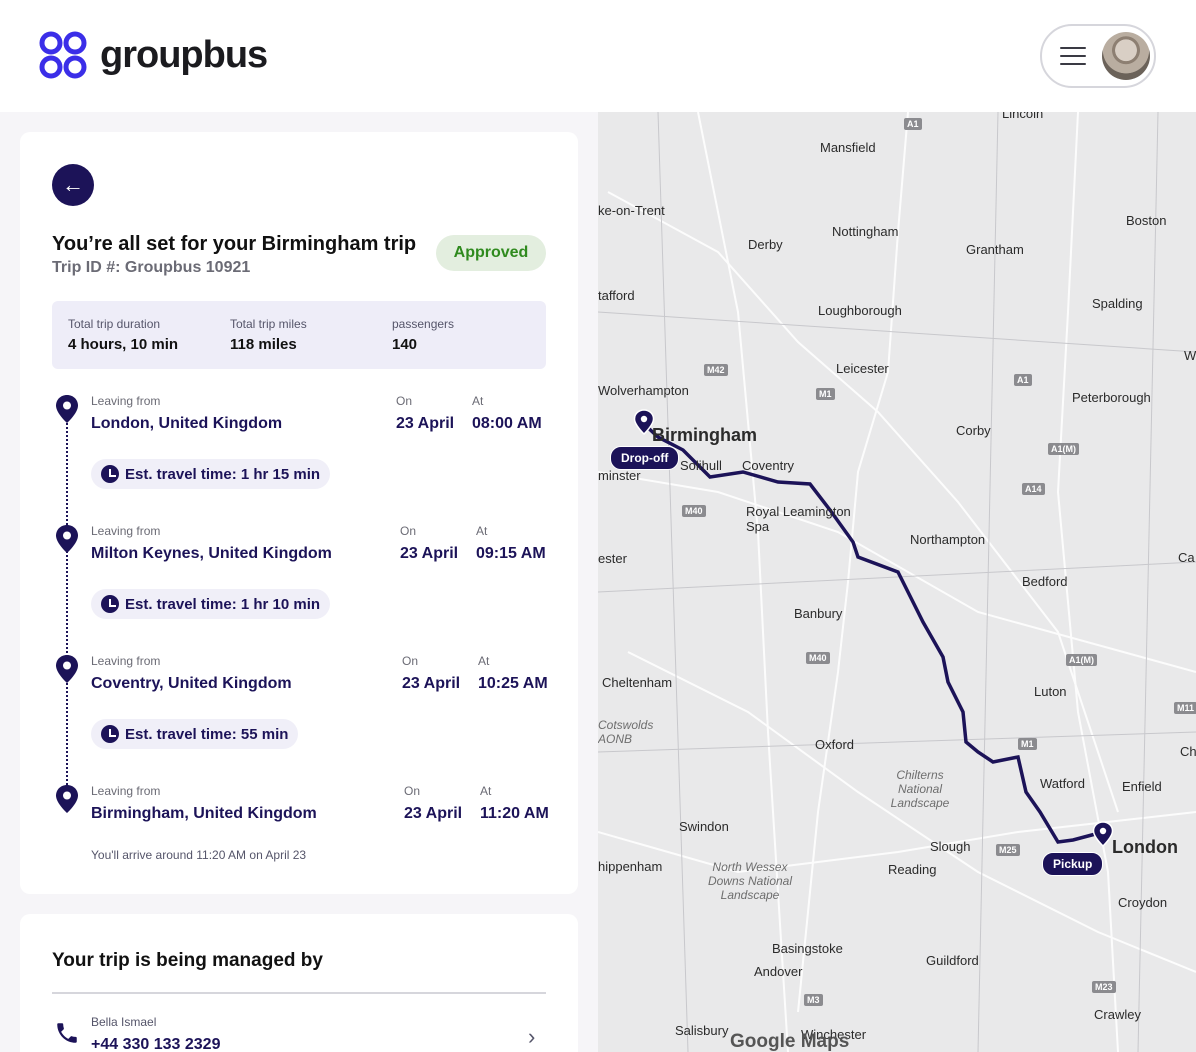 This screenshot has width=1196, height=1052. Describe the element at coordinates (1111, 397) in the screenshot. I see `map-city-label: Peterborough` at that location.